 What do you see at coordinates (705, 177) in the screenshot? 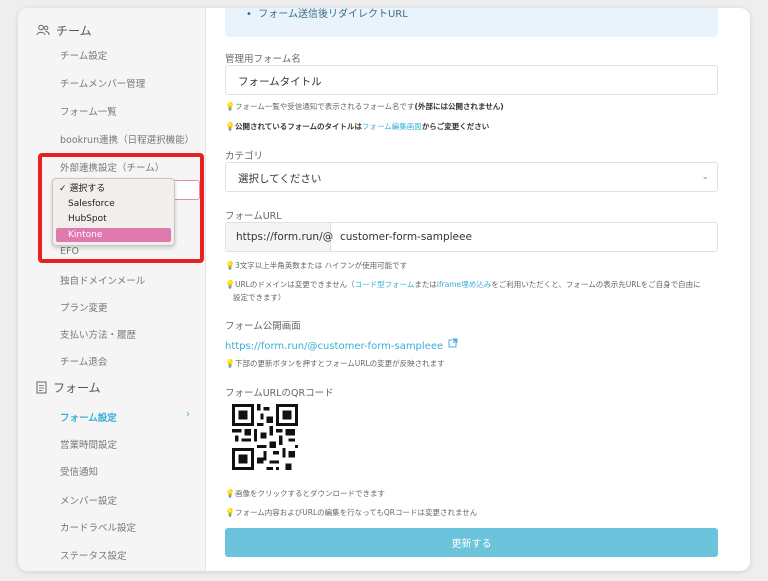
I see `chevron-down-icon: ⌄` at bounding box center [705, 177].